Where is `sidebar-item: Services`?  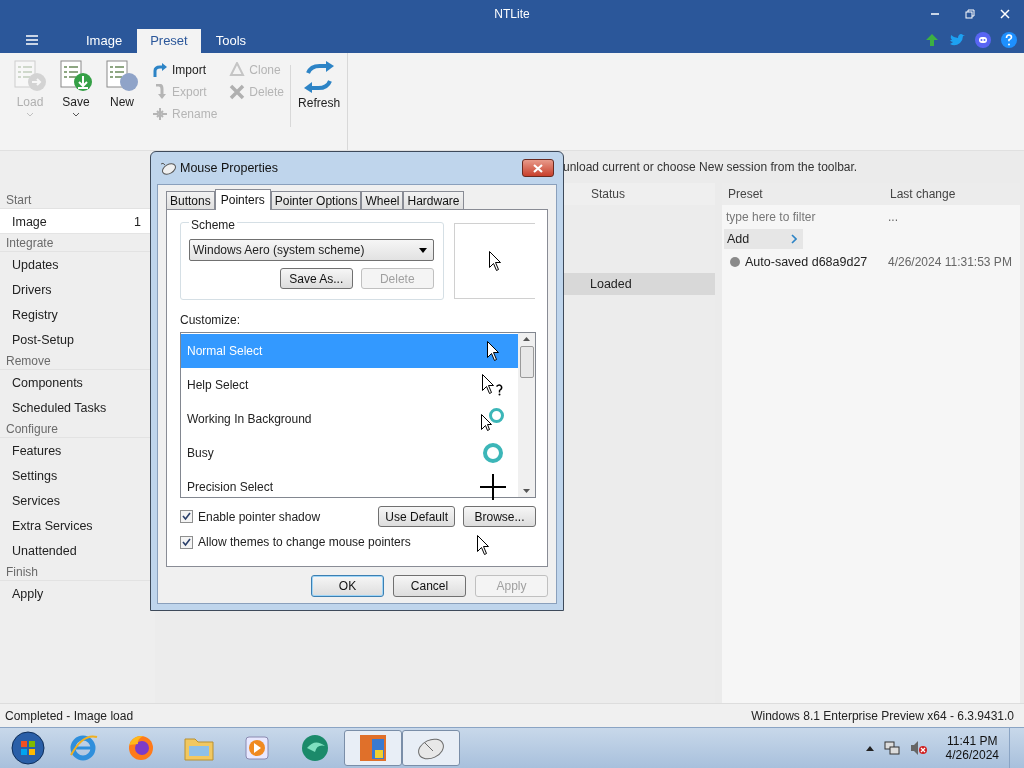 sidebar-item: Services is located at coordinates (75, 500).